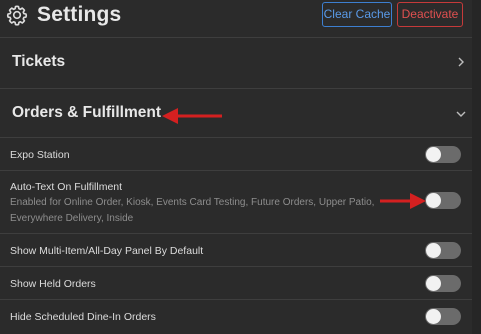  Describe the element at coordinates (17, 15) in the screenshot. I see `gear-icon` at that location.